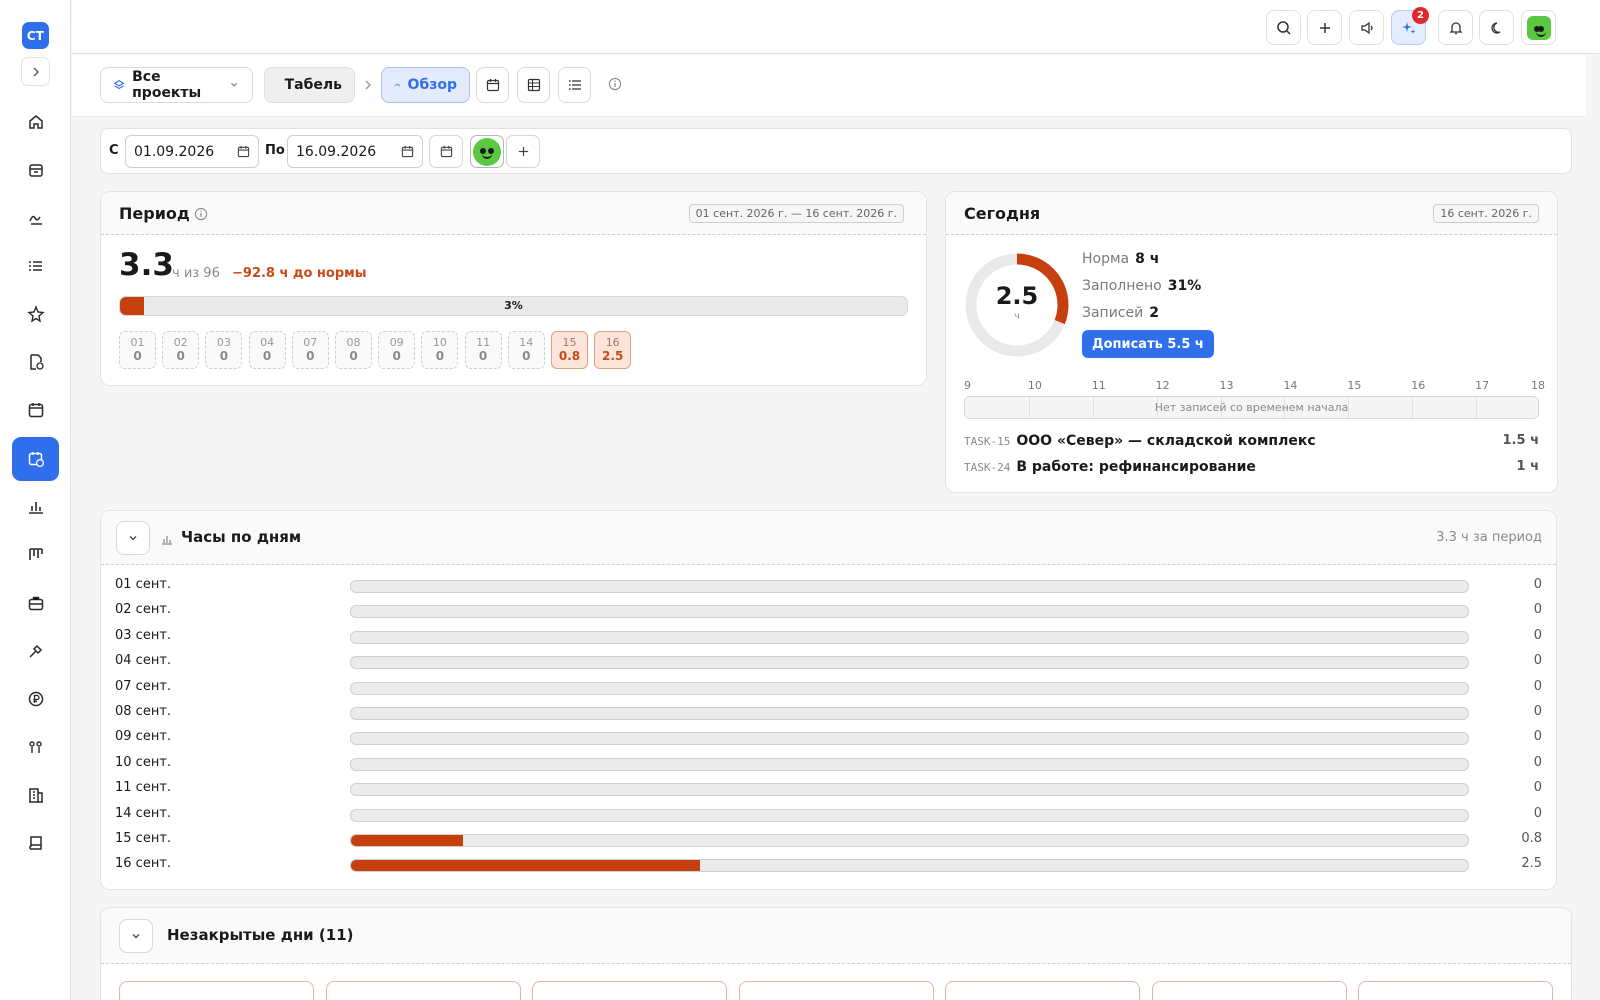  Describe the element at coordinates (35, 71) in the screenshot. I see `sidebar-expand-button` at that location.